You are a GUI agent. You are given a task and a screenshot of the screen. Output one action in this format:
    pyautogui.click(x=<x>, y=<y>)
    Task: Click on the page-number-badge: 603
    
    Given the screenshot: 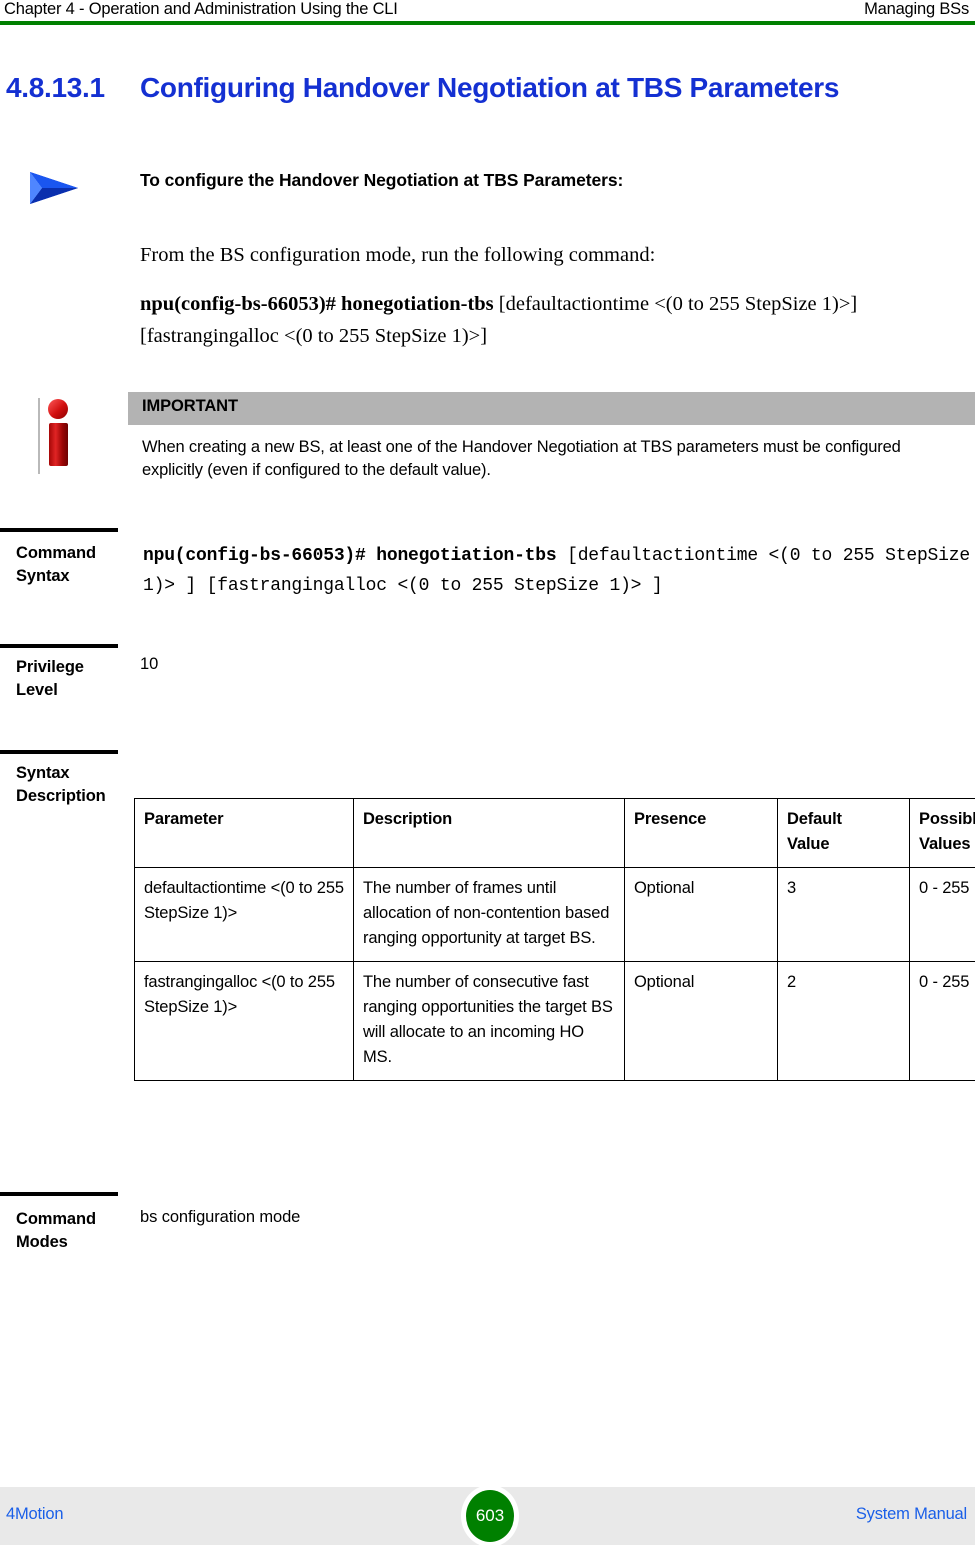 What is the action you would take?
    pyautogui.click(x=490, y=1516)
    